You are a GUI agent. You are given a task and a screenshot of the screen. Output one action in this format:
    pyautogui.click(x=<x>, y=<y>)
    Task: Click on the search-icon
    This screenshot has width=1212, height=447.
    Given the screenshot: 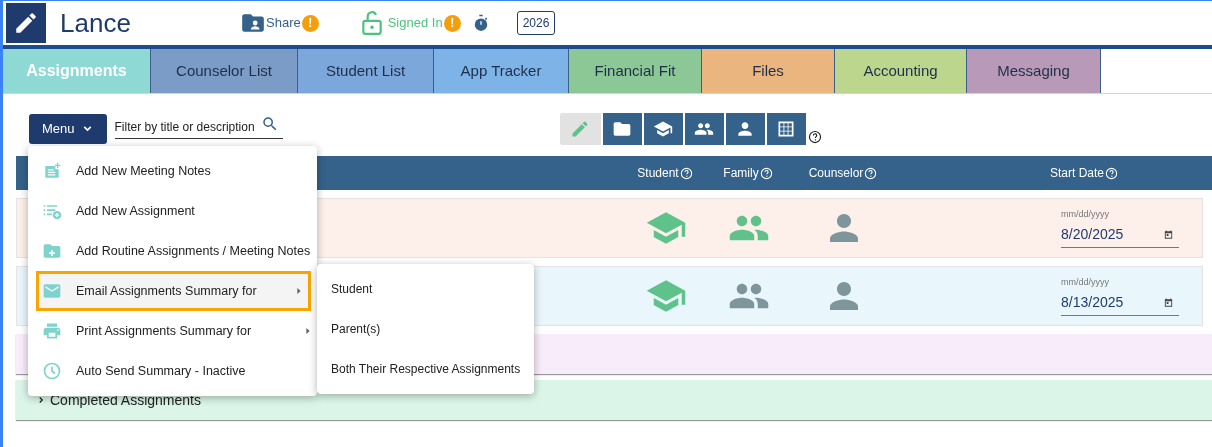 What is the action you would take?
    pyautogui.click(x=269, y=123)
    